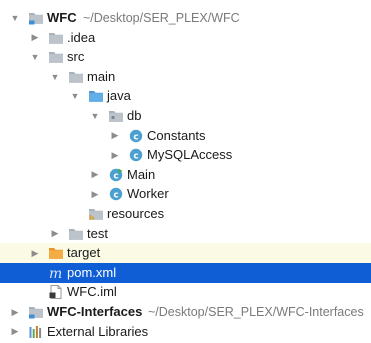 The image size is (371, 343). I want to click on excluded-folder-icon, so click(56, 253).